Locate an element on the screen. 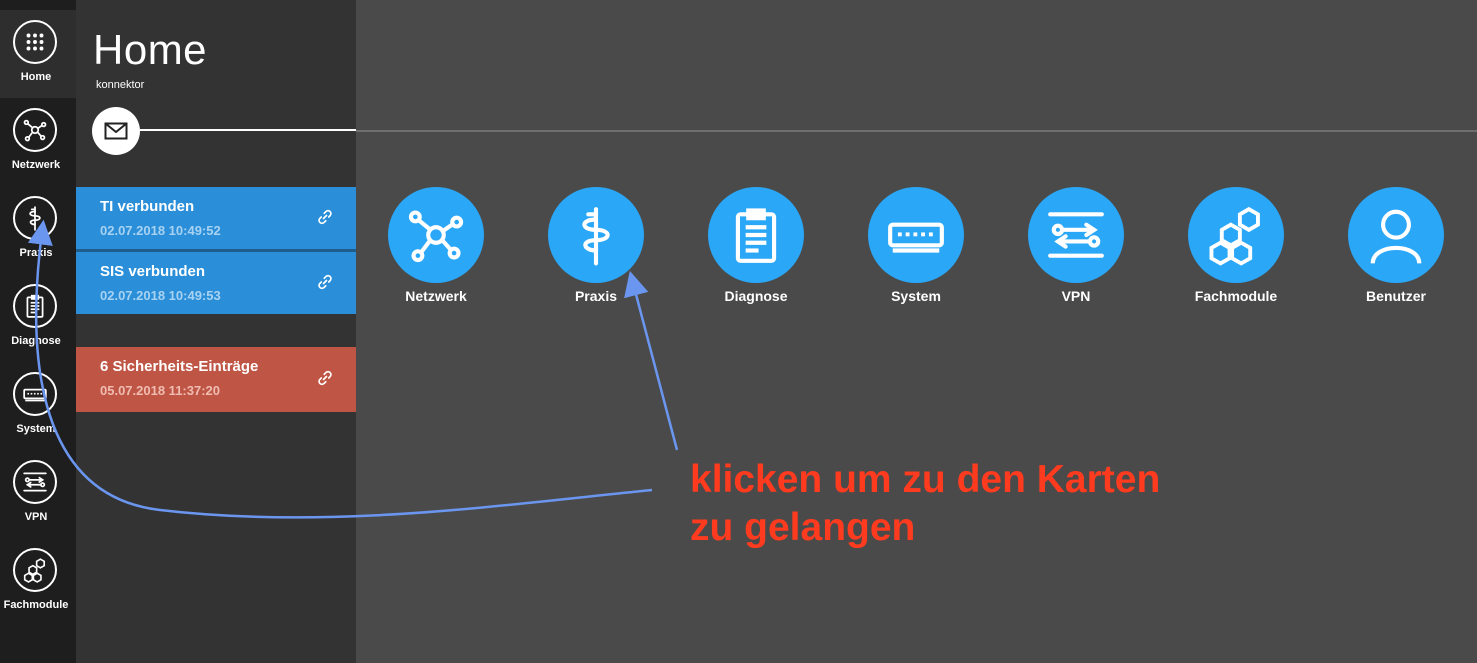 This screenshot has height=663, width=1477. tile-benutzer: Benutzer is located at coordinates (1396, 252).